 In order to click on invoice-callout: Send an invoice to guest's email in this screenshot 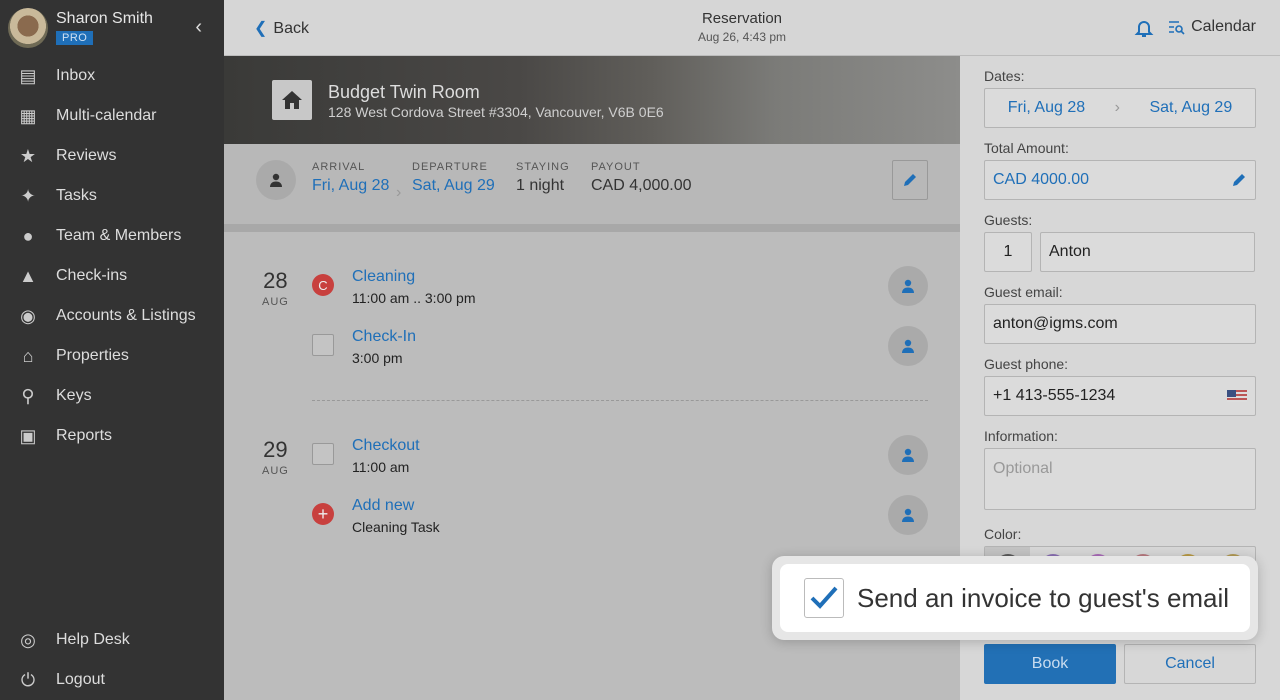, I will do `click(1015, 598)`.